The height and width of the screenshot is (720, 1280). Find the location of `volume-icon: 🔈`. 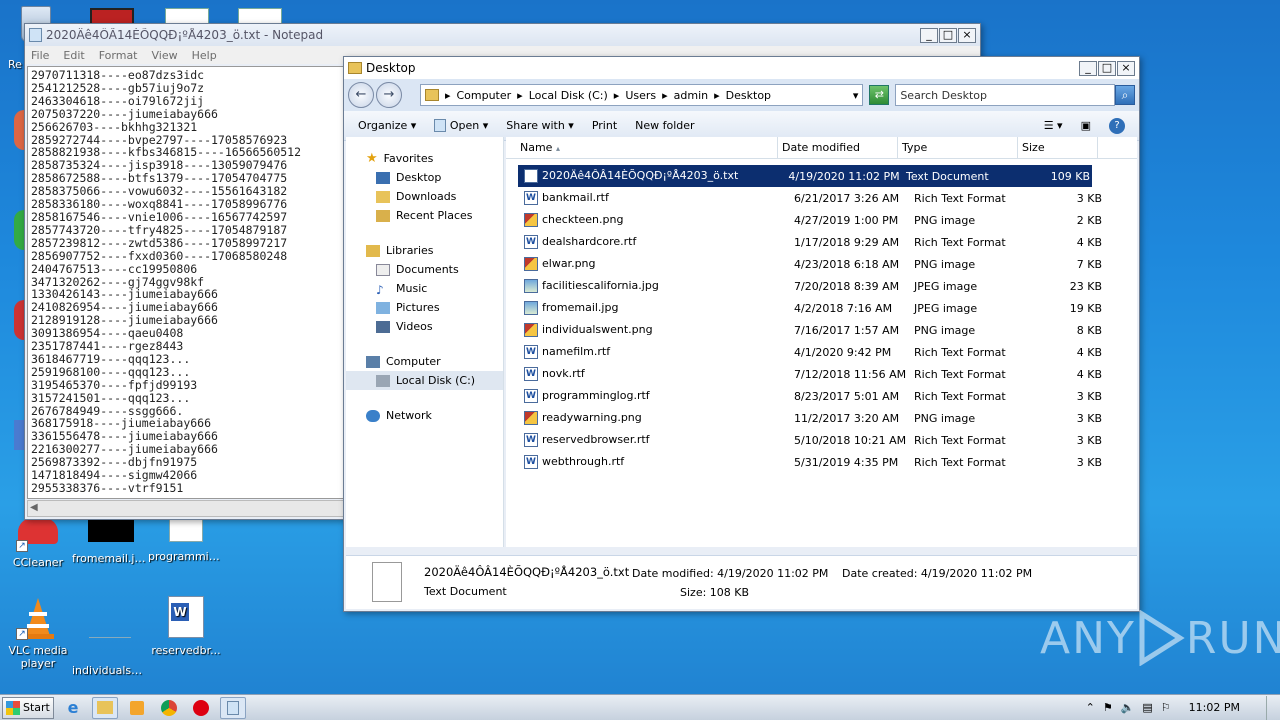

volume-icon: 🔈 is located at coordinates (1128, 707).